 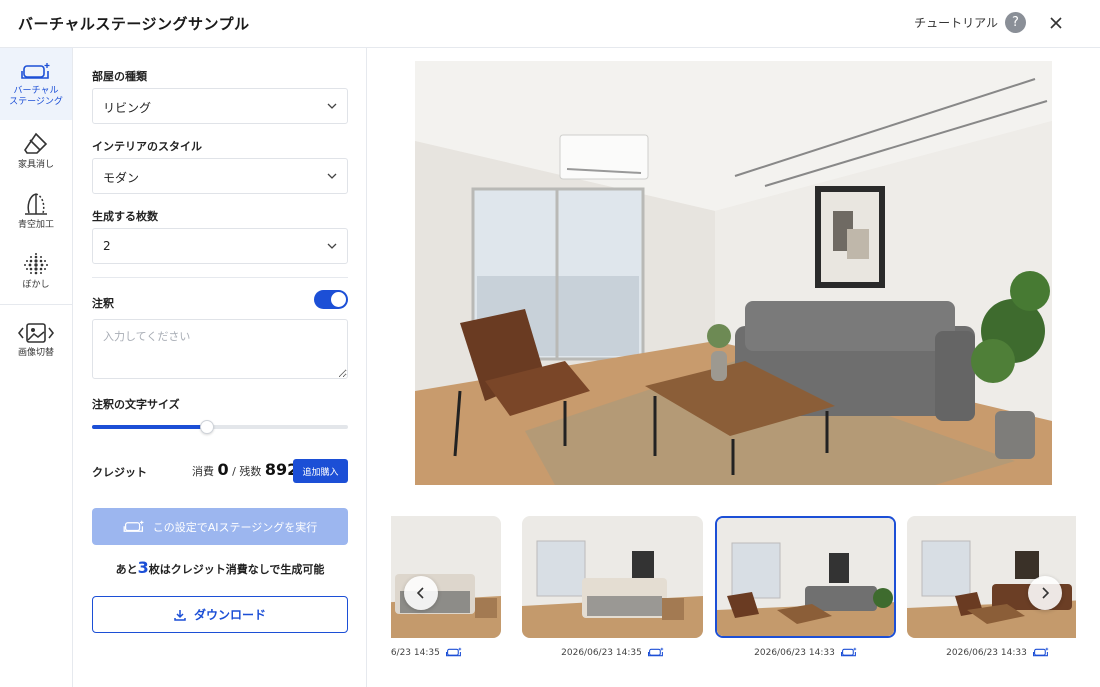 I want to click on thumbnail-4-date-text: 2026/06/23 14:33, so click(x=986, y=652).